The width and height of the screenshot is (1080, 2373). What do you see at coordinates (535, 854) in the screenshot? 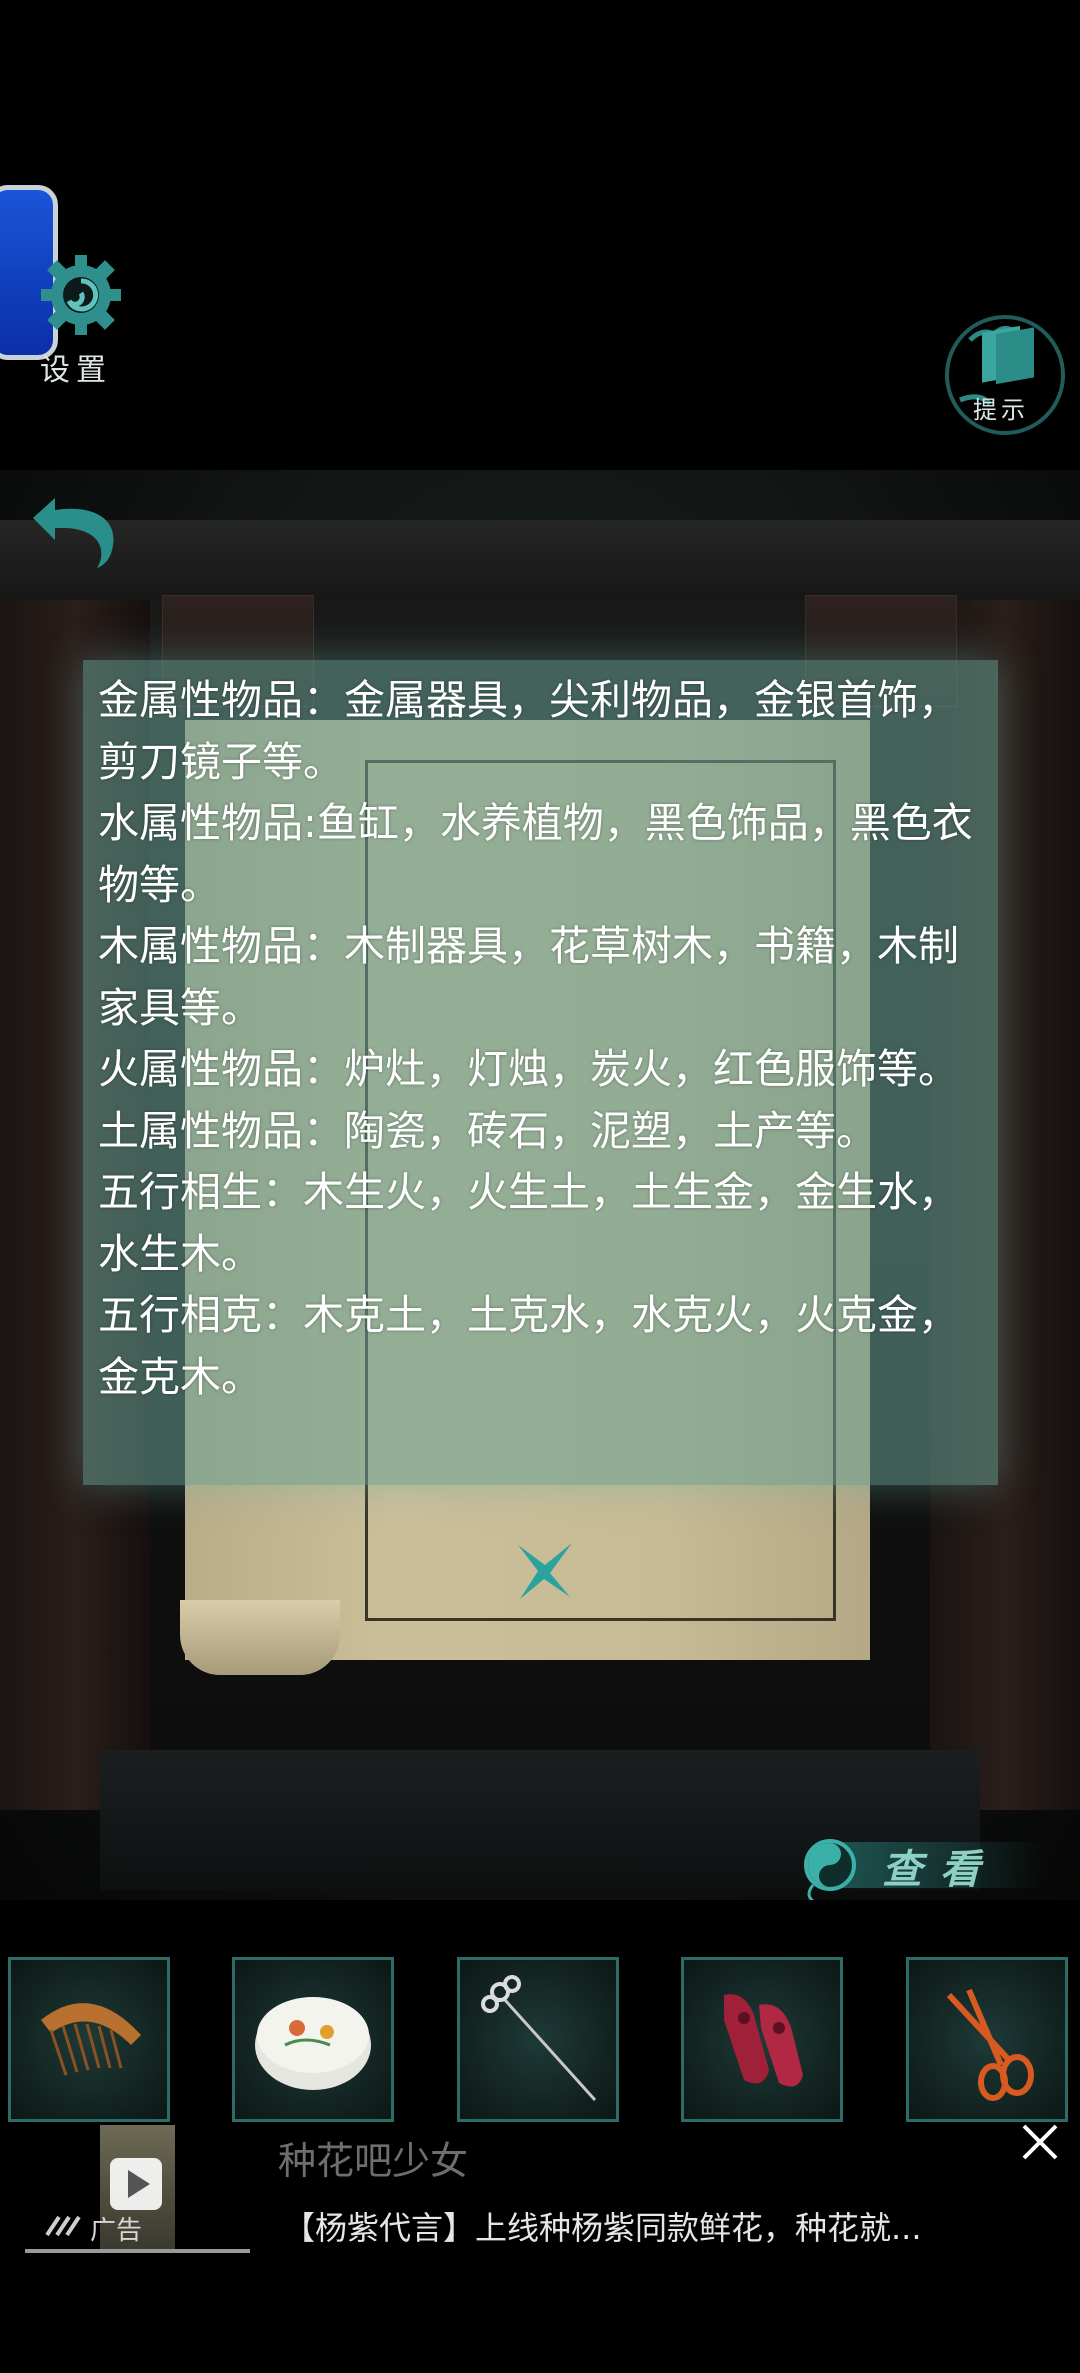
I see `info-line-water: 水属性物品:鱼缸，水养植物，黑色饰品，黑色衣物等。` at bounding box center [535, 854].